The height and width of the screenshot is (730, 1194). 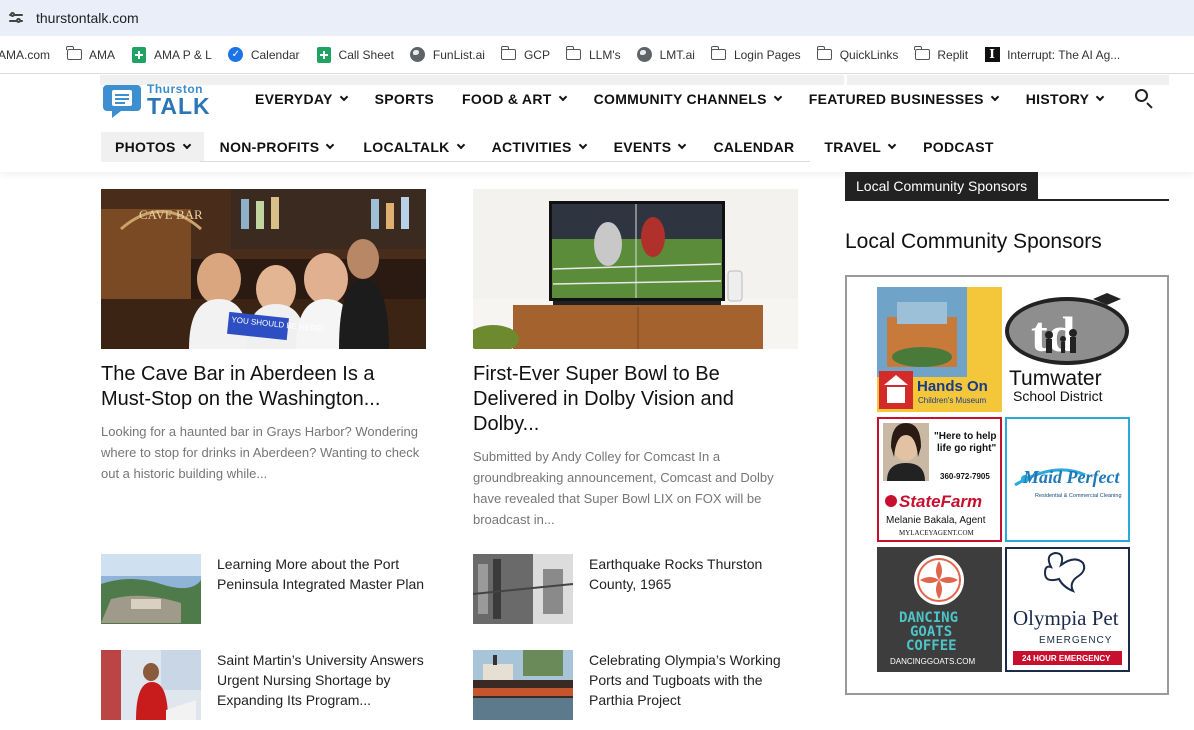 I want to click on bookmark-ama-com: AMA.com, so click(x=25, y=55).